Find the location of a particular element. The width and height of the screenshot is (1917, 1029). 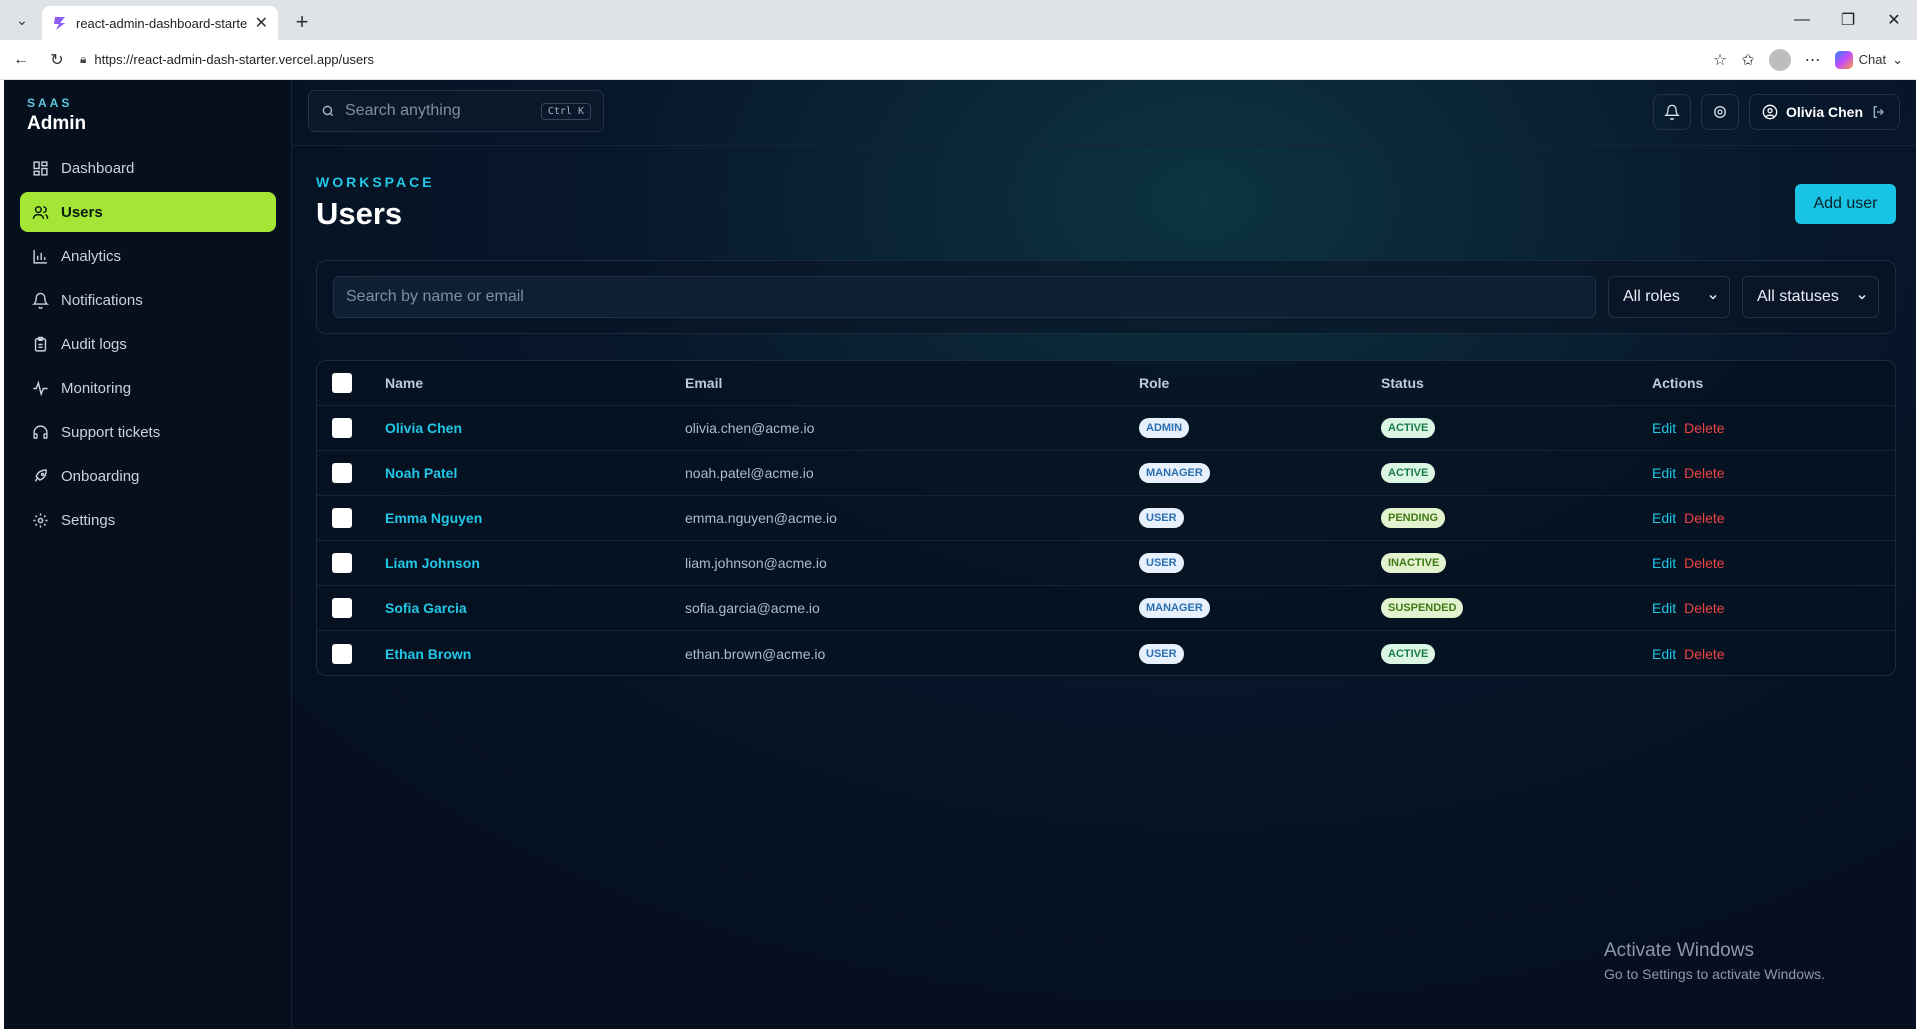

new-tab-button: + is located at coordinates (302, 22).